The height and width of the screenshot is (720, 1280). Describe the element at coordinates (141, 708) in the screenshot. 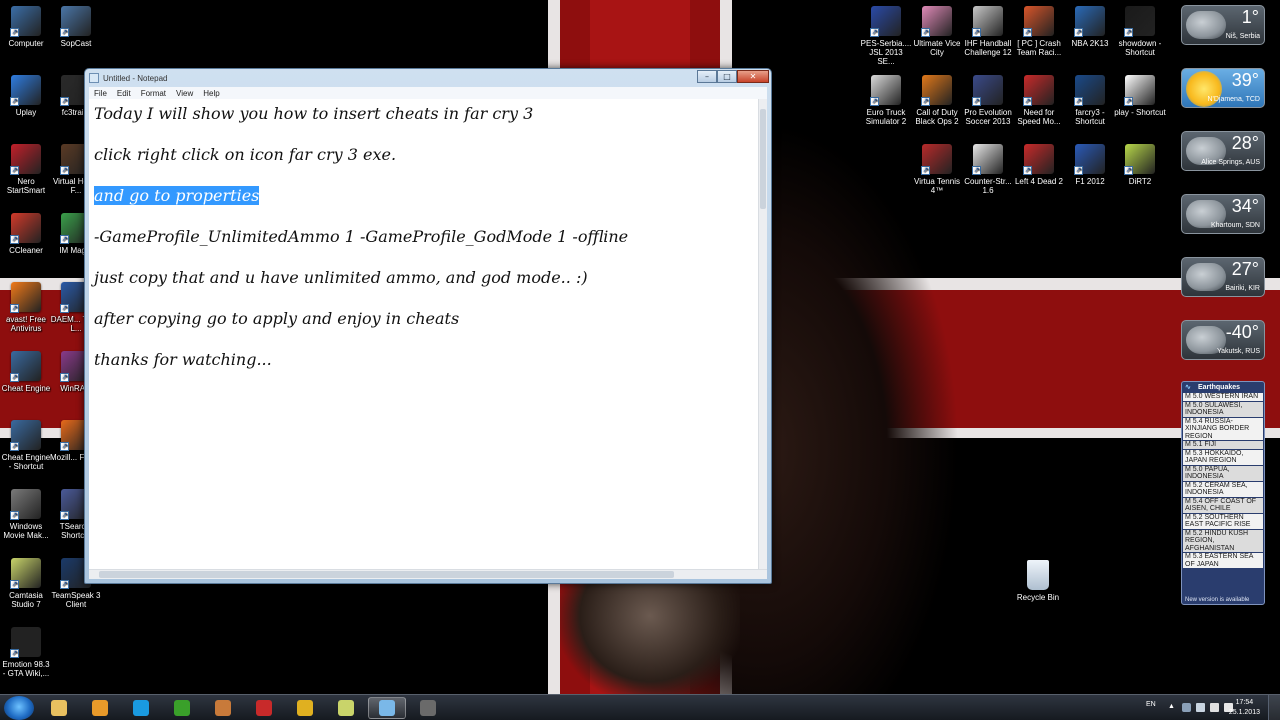

I see `taskbar-button-skype` at that location.